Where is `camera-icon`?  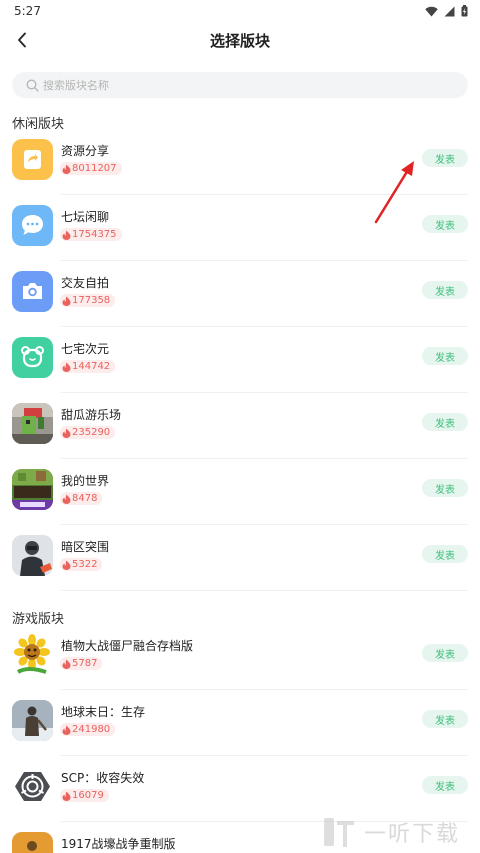
camera-icon is located at coordinates (32, 291).